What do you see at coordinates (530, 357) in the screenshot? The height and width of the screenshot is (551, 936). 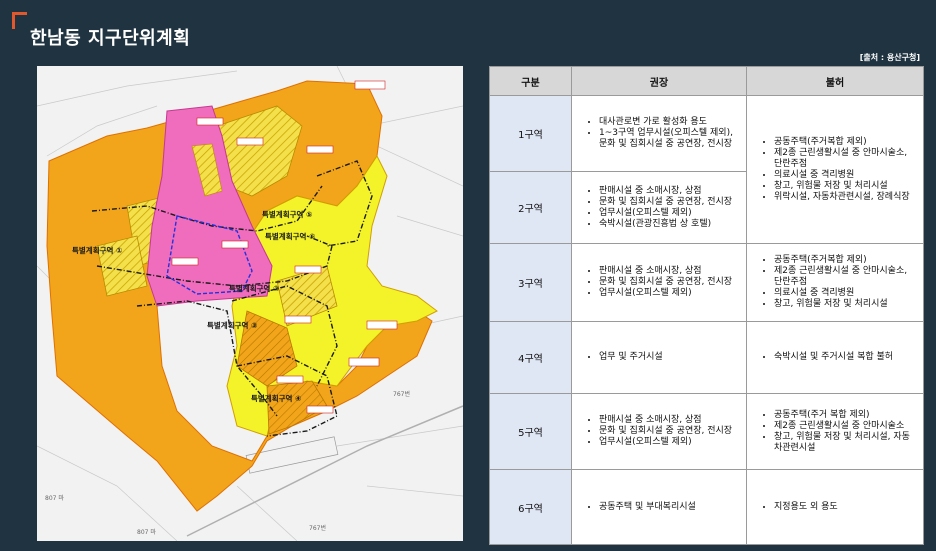 I see `zone-cell: 4구역` at bounding box center [530, 357].